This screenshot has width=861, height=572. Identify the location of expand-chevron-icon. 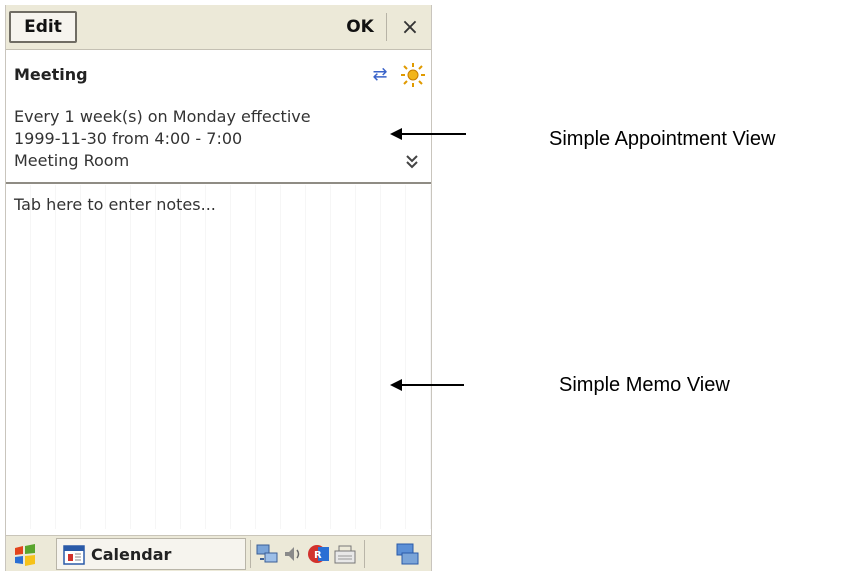
(412, 163).